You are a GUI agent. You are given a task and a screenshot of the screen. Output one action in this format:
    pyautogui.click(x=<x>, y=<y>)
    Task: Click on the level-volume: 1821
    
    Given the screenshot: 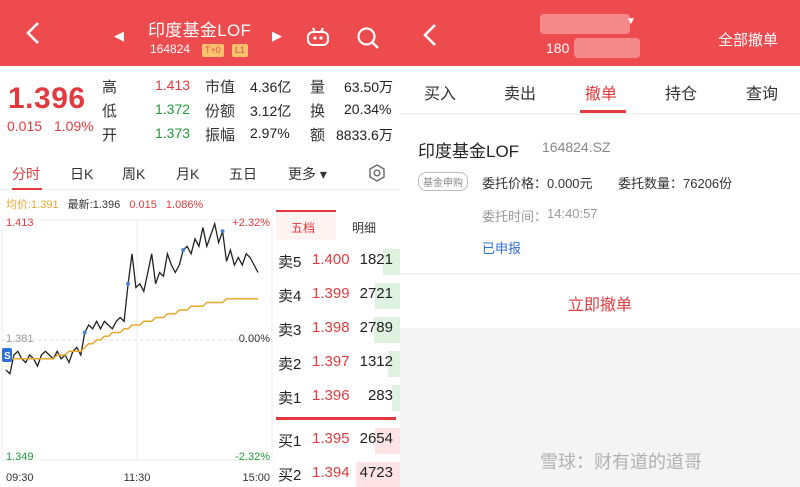 What is the action you would take?
    pyautogui.click(x=376, y=259)
    